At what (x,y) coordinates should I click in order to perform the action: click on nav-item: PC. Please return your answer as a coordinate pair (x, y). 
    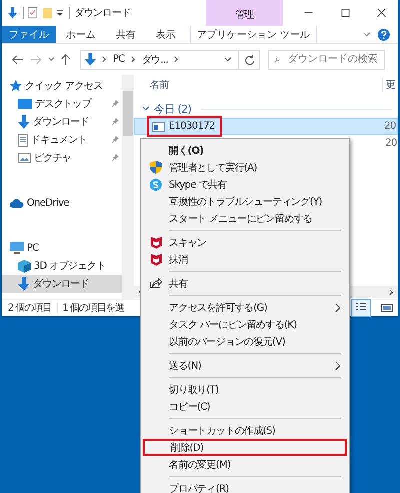
    Looking at the image, I should click on (62, 248).